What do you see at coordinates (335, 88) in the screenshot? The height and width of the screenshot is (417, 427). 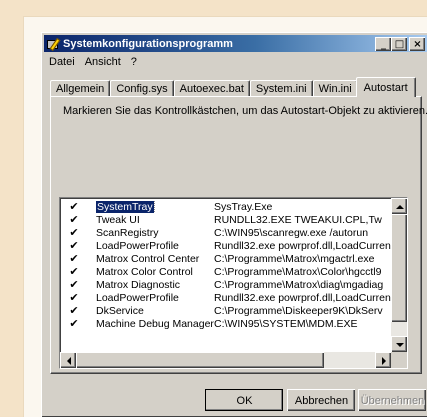 I see `tab-win-ini: Win.ini` at bounding box center [335, 88].